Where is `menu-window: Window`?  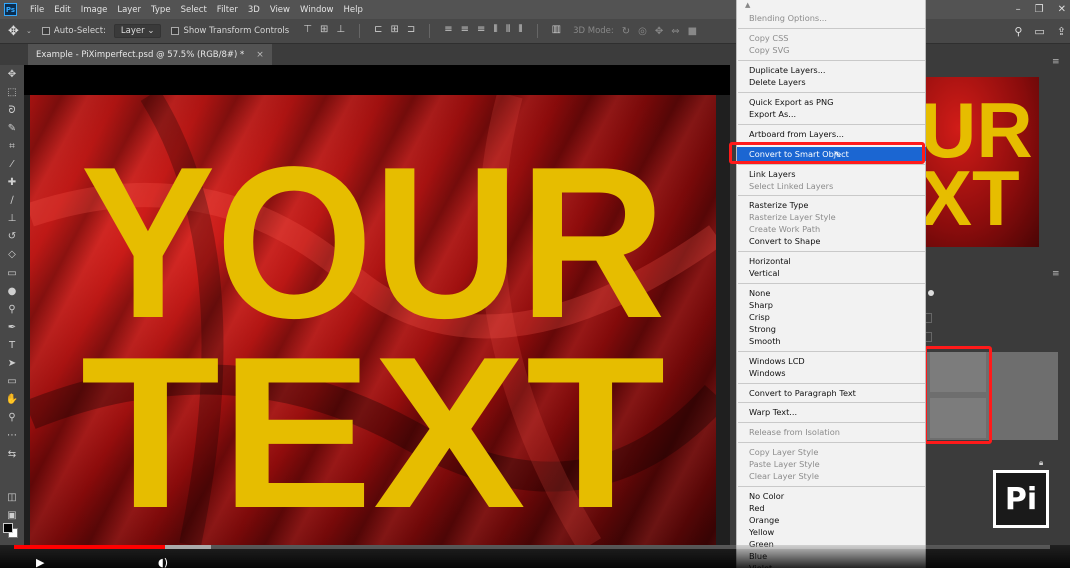
menu-window: Window is located at coordinates (317, 10).